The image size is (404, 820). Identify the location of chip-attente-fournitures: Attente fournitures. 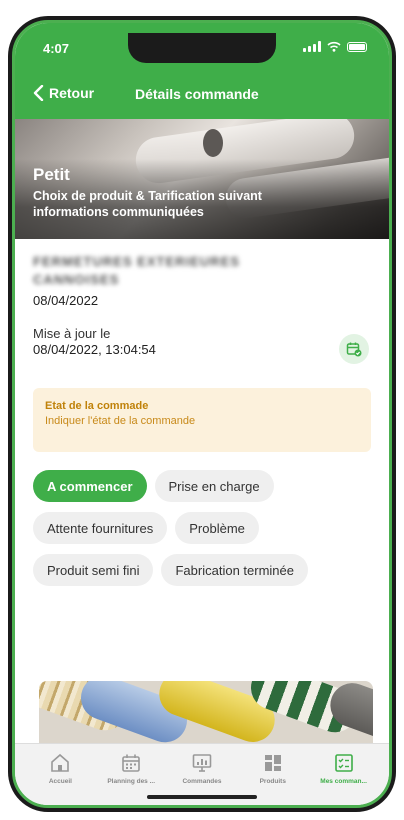
(100, 528).